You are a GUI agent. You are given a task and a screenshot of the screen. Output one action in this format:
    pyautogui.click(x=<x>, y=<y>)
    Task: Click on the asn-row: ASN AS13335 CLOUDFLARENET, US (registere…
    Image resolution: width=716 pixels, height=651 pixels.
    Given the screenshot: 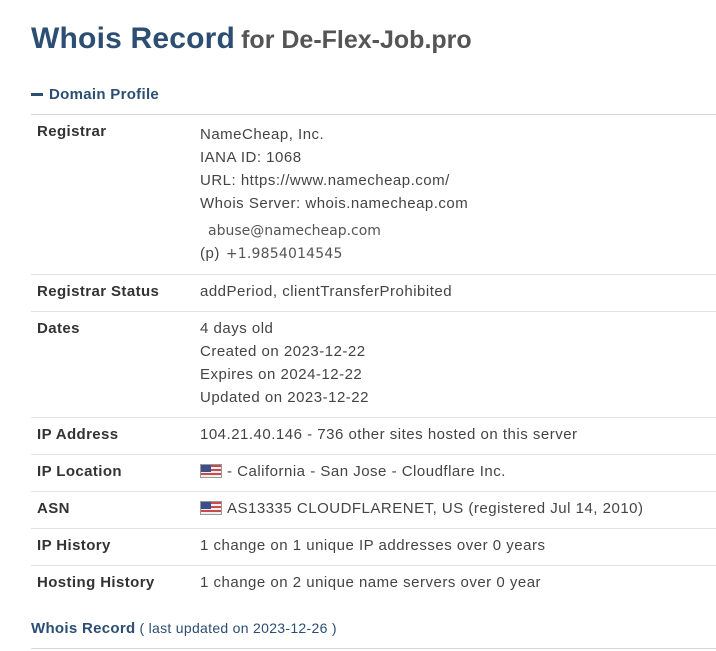 What is the action you would take?
    pyautogui.click(x=373, y=510)
    